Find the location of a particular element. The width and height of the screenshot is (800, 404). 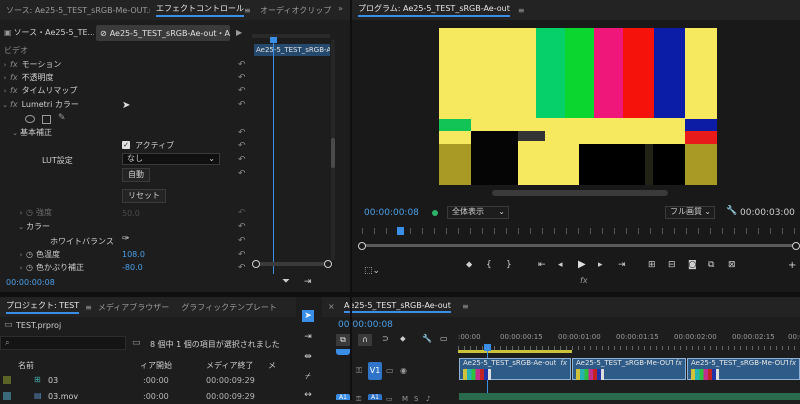

timeline-timecode: 00:00:00:08 is located at coordinates (365, 325).